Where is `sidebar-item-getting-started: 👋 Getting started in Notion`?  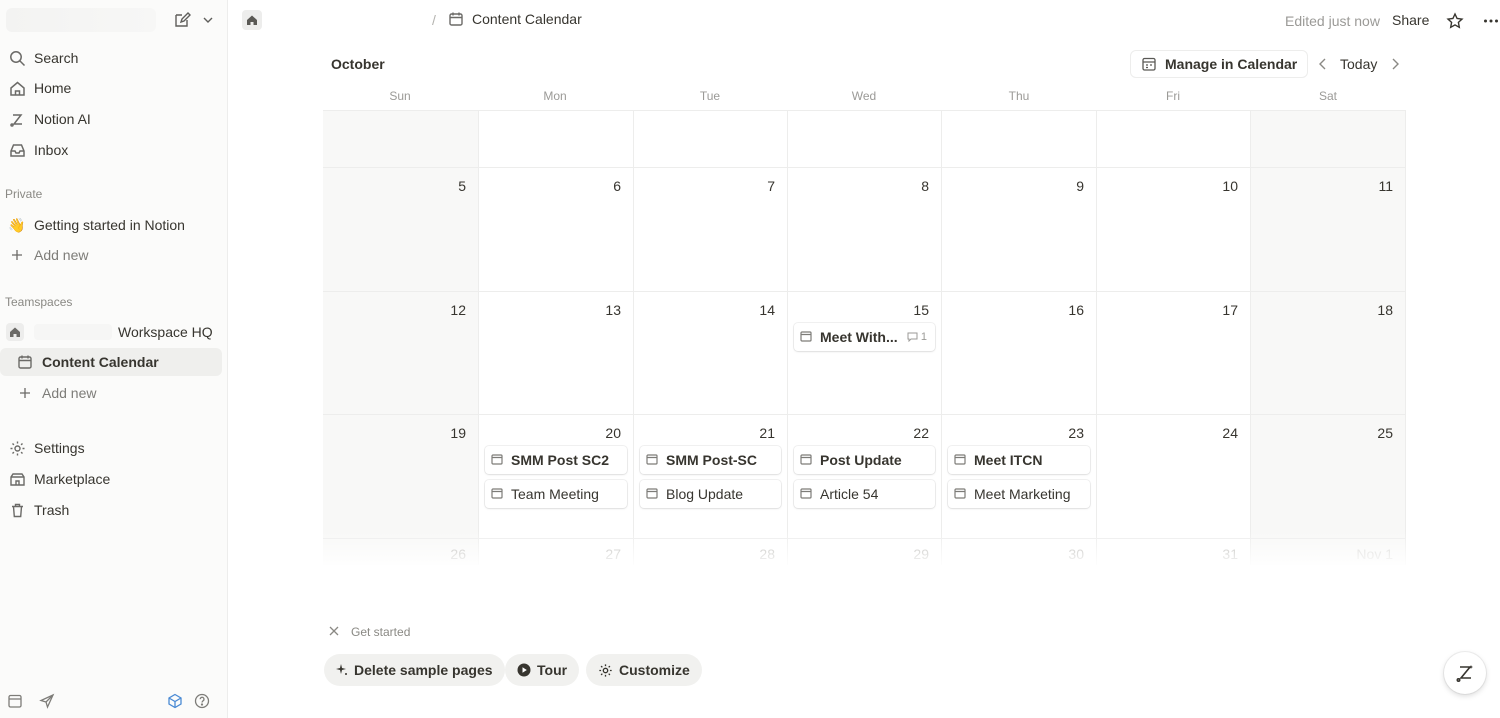
sidebar-item-getting-started: 👋 Getting started in Notion is located at coordinates (111, 225).